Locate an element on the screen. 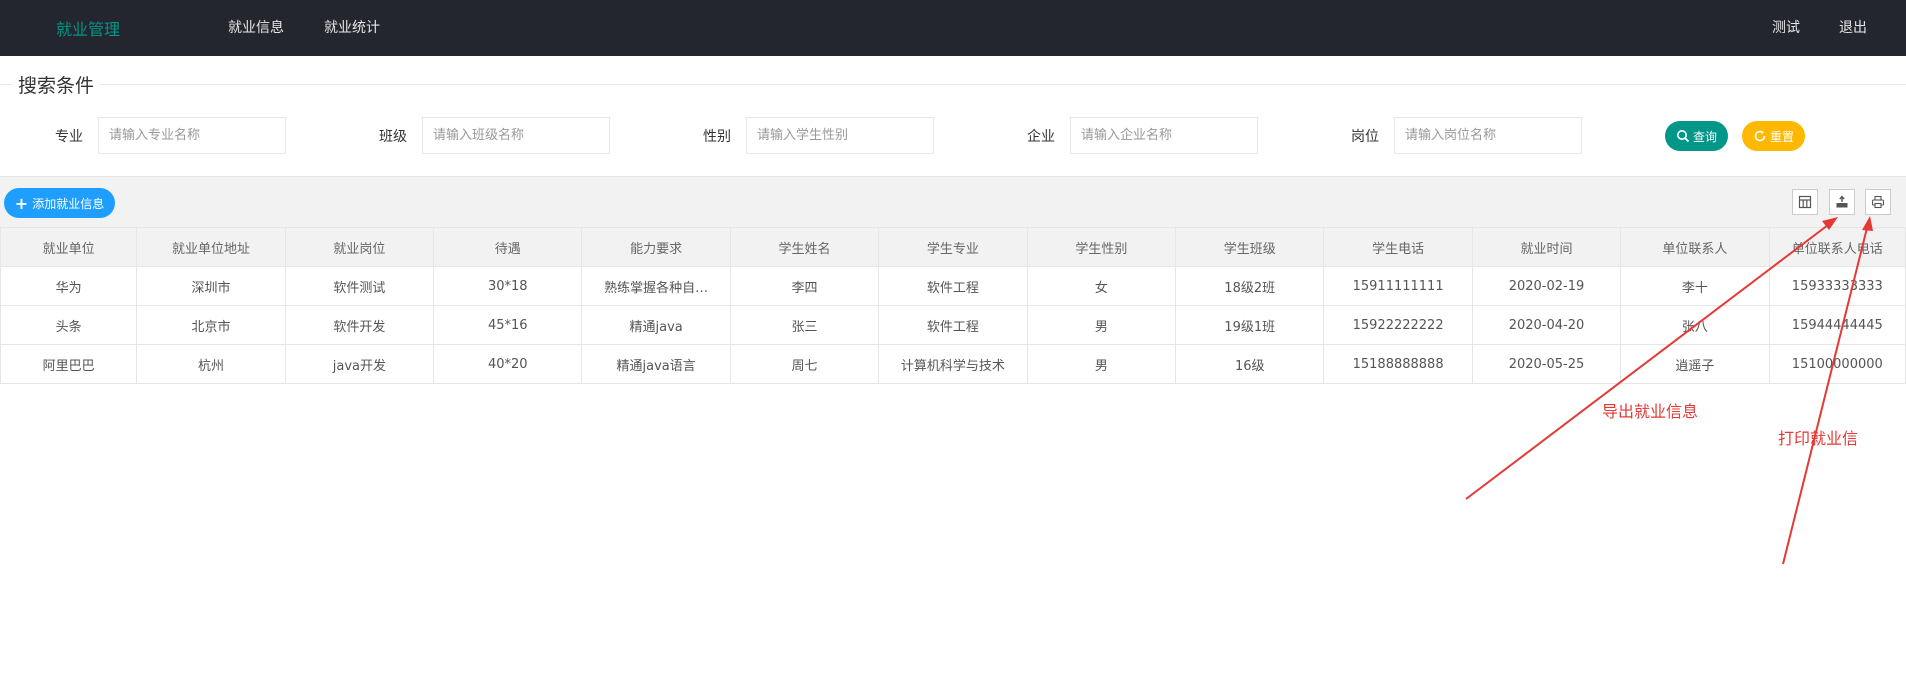 Image resolution: width=1906 pixels, height=682 pixels. col-header: 就业岗位 is located at coordinates (359, 247).